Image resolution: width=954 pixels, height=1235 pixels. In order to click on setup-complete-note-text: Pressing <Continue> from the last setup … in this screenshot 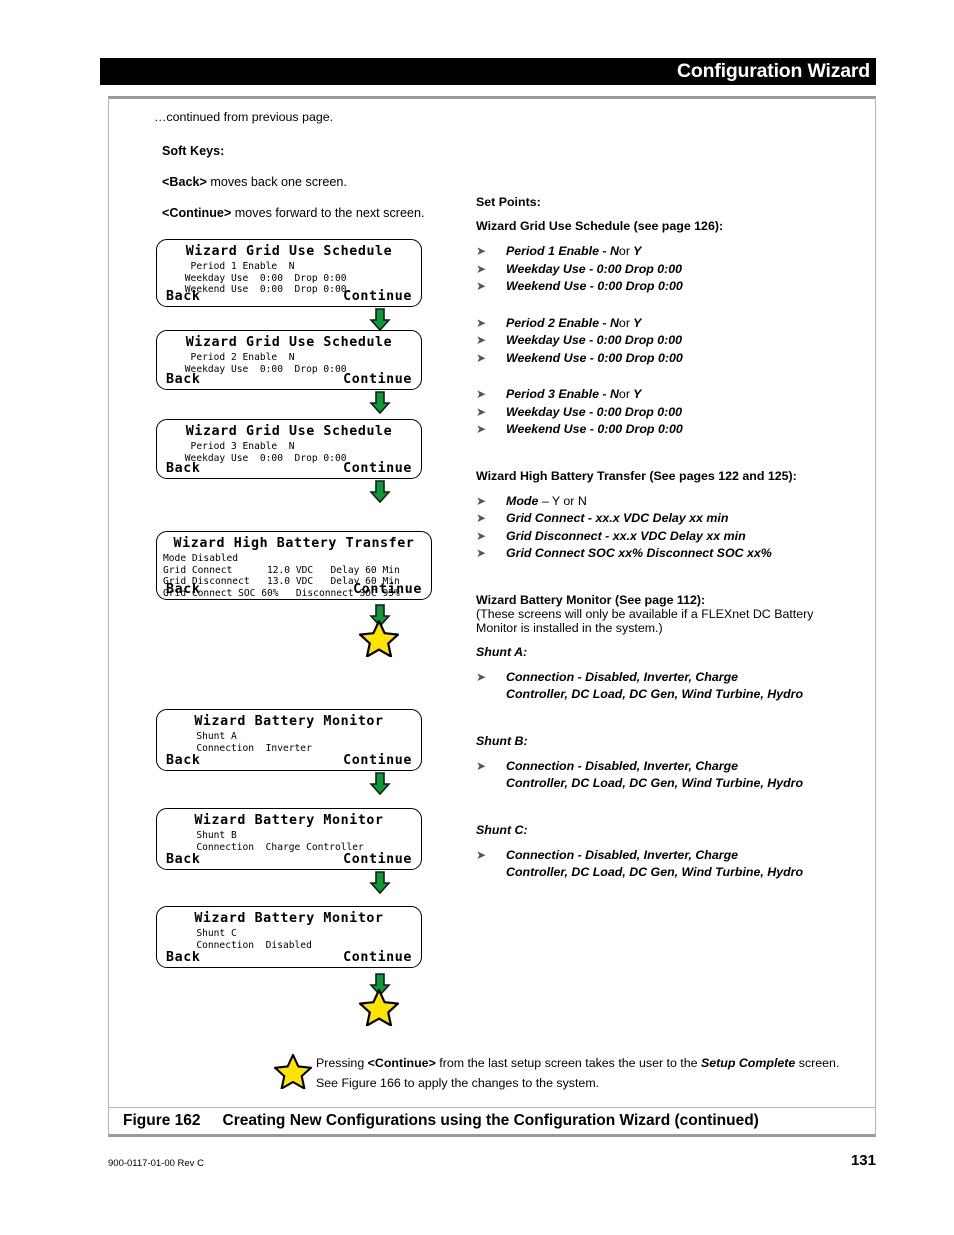, I will do `click(585, 1072)`.